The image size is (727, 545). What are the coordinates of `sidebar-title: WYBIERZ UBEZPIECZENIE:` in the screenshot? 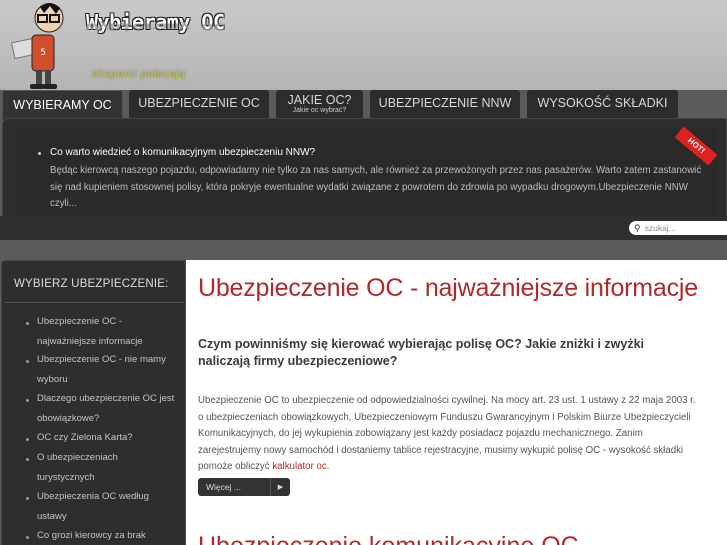 It's located at (91, 284).